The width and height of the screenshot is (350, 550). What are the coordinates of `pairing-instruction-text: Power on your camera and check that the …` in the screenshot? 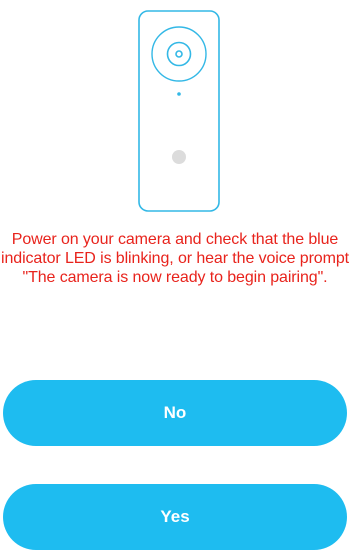 It's located at (175, 258).